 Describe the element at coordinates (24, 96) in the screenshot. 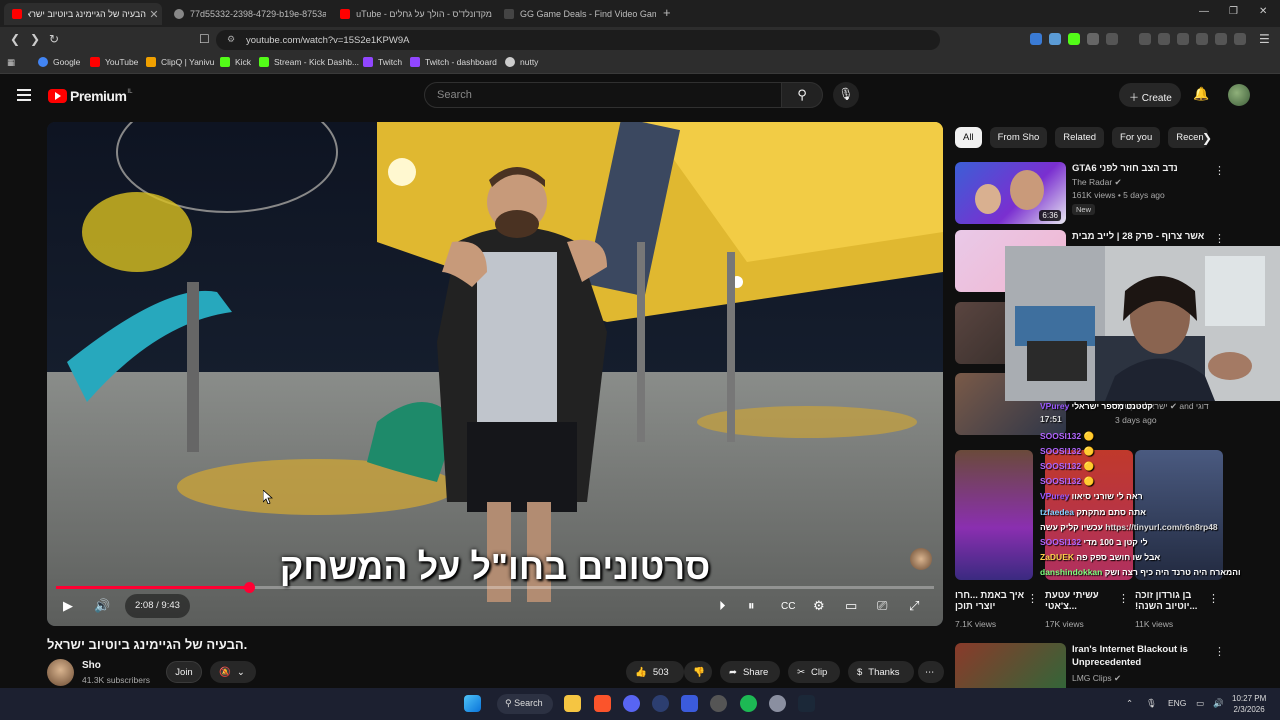

I see `menu-hamburger-icon` at that location.